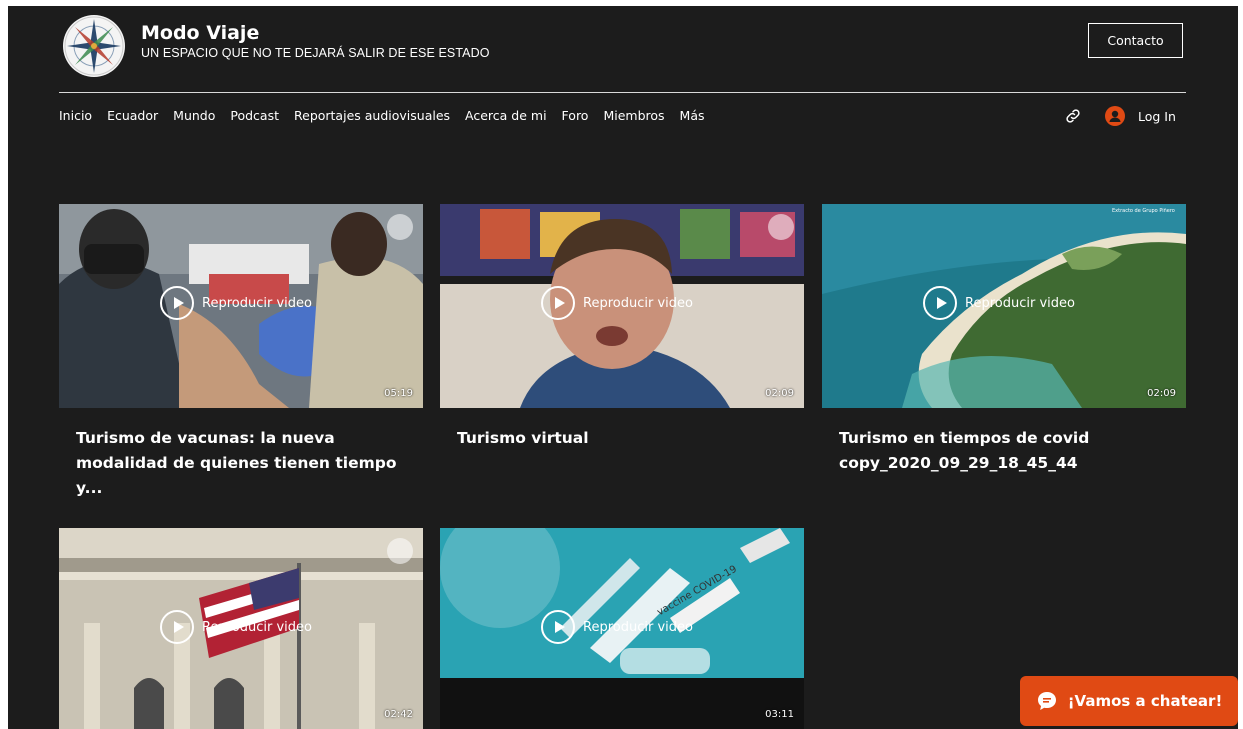 This screenshot has width=1243, height=729. Describe the element at coordinates (398, 393) in the screenshot. I see `video-duration: 05:19` at that location.